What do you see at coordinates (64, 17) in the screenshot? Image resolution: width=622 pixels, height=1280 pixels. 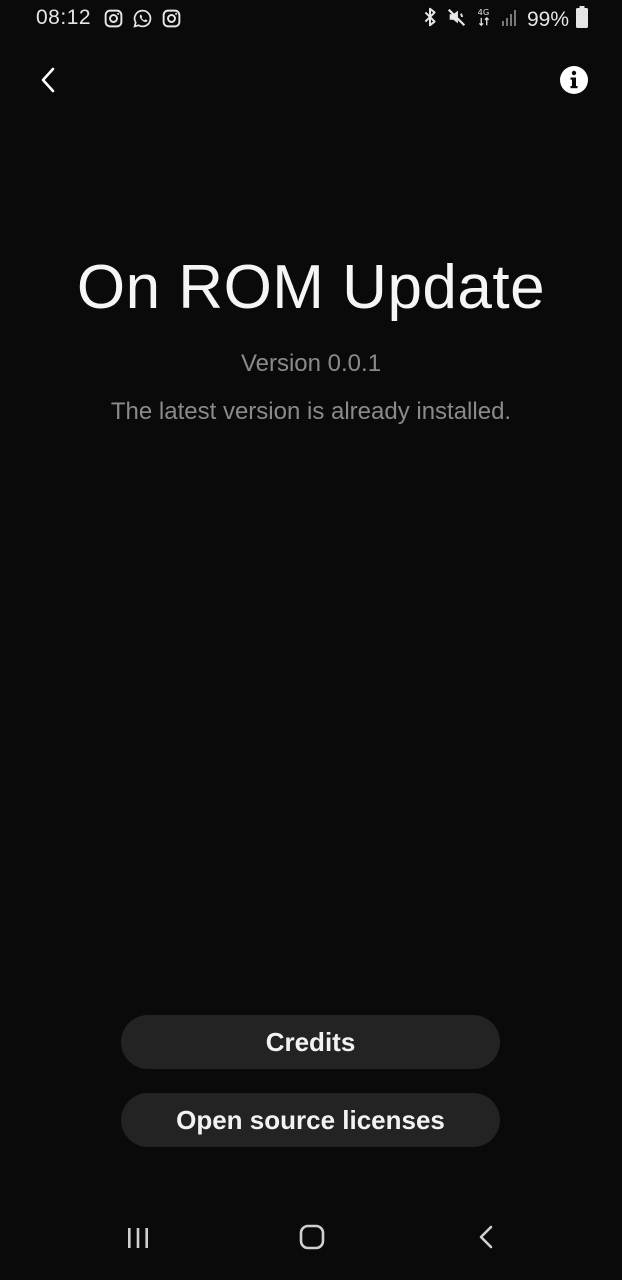 I see `status-time: 08:12` at bounding box center [64, 17].